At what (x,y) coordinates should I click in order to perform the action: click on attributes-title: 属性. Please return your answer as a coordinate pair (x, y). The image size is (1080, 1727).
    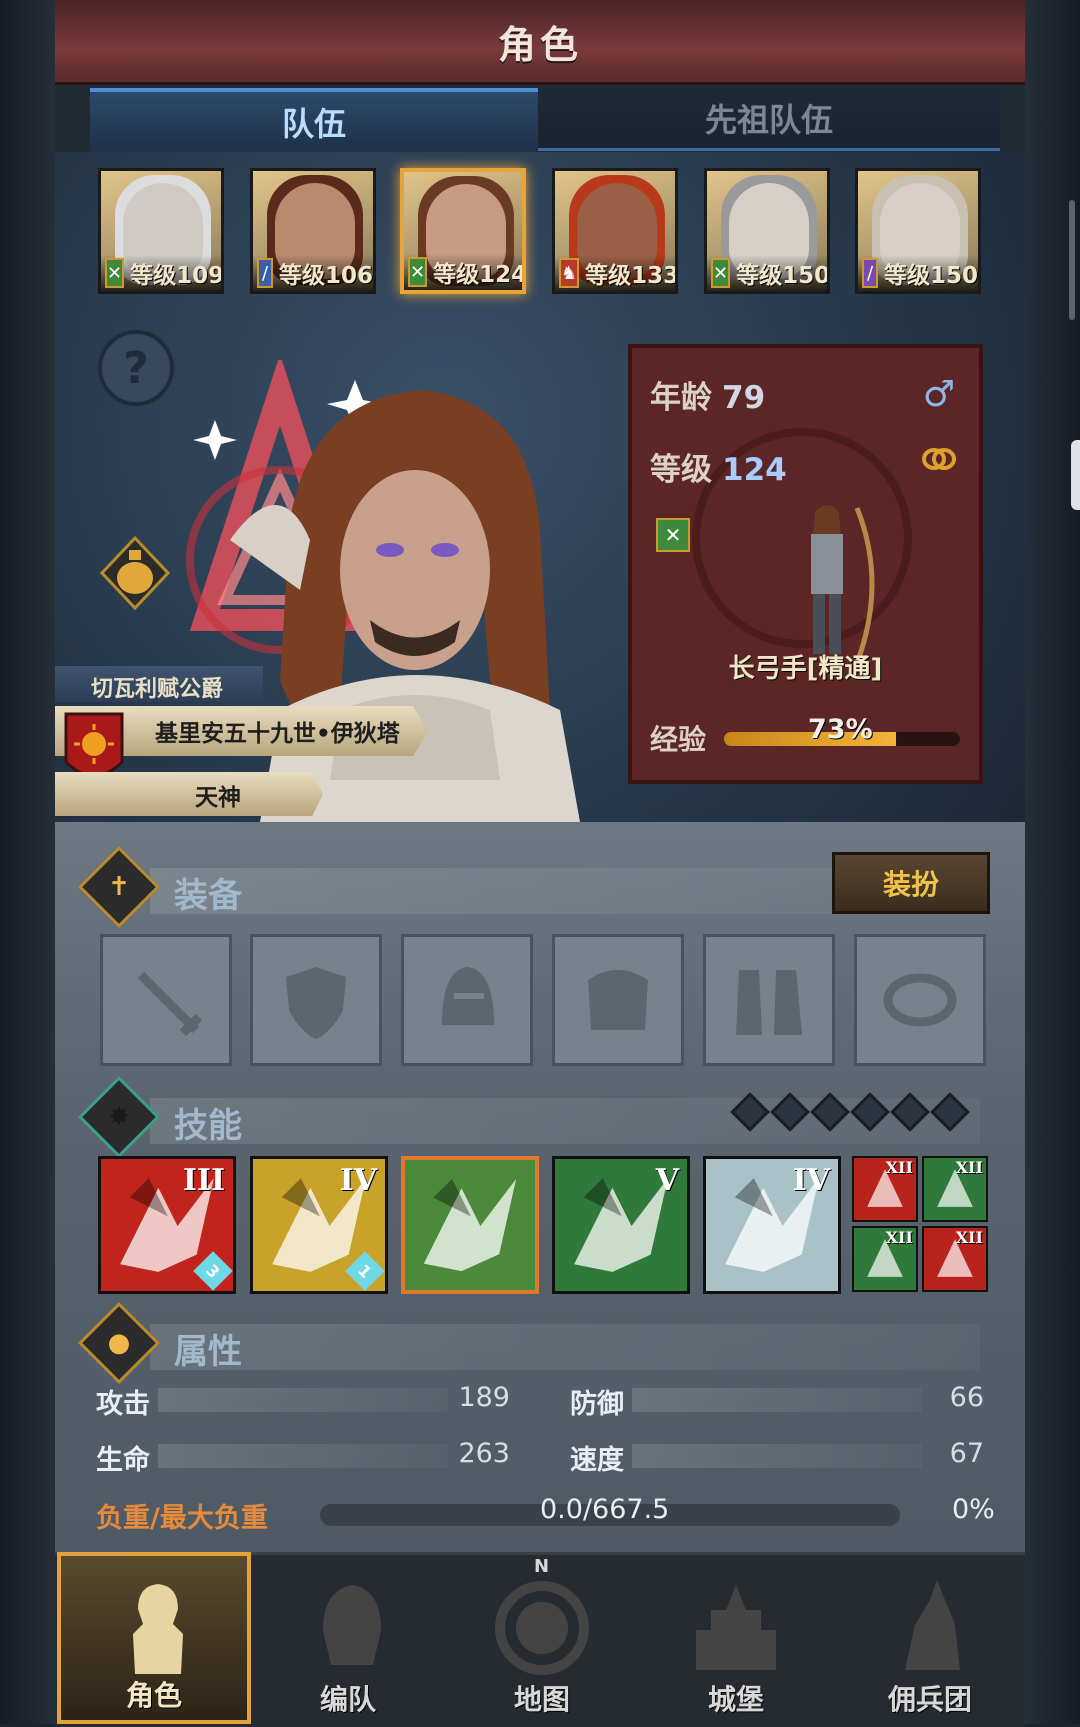
    Looking at the image, I should click on (208, 1352).